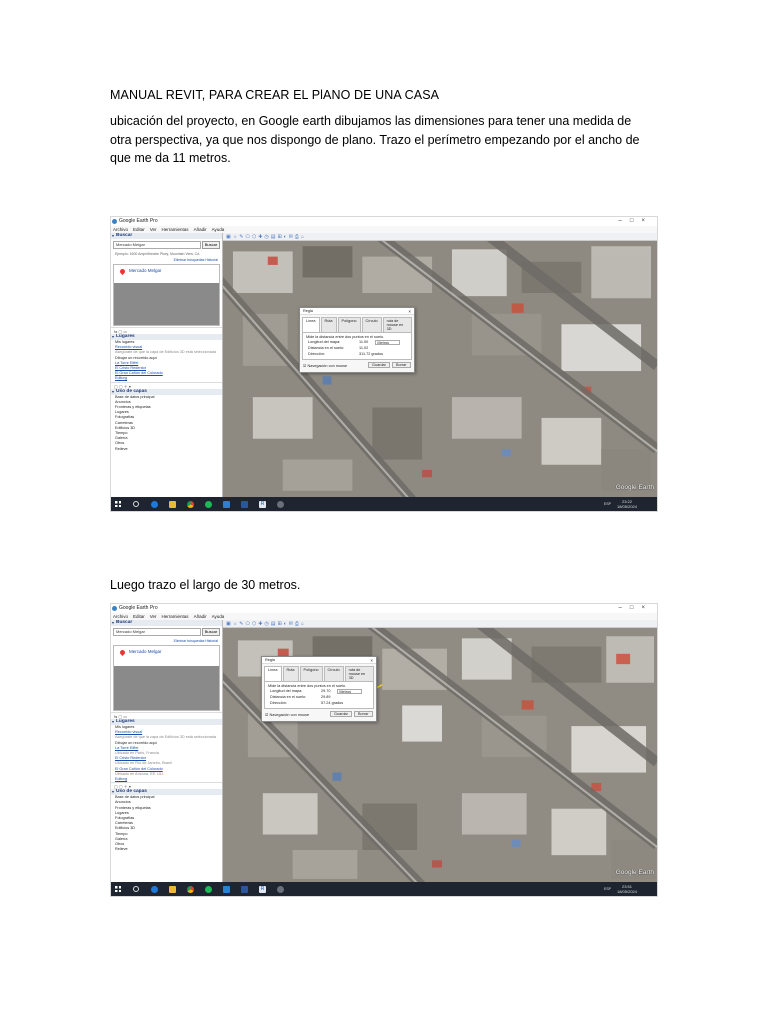  What do you see at coordinates (319, 660) in the screenshot?
I see `ruler-title: Regla` at bounding box center [319, 660].